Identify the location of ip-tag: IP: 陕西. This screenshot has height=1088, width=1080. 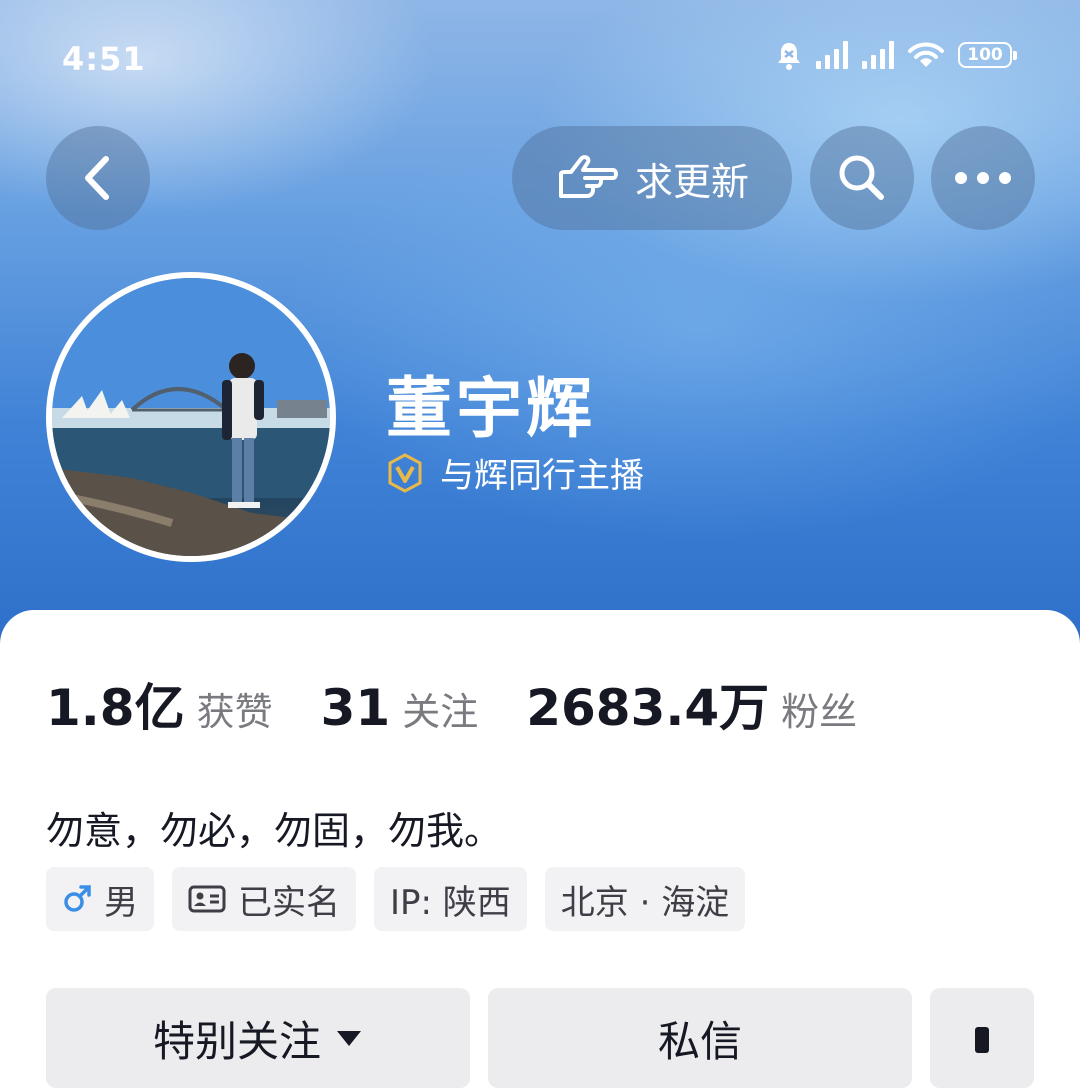
(450, 899).